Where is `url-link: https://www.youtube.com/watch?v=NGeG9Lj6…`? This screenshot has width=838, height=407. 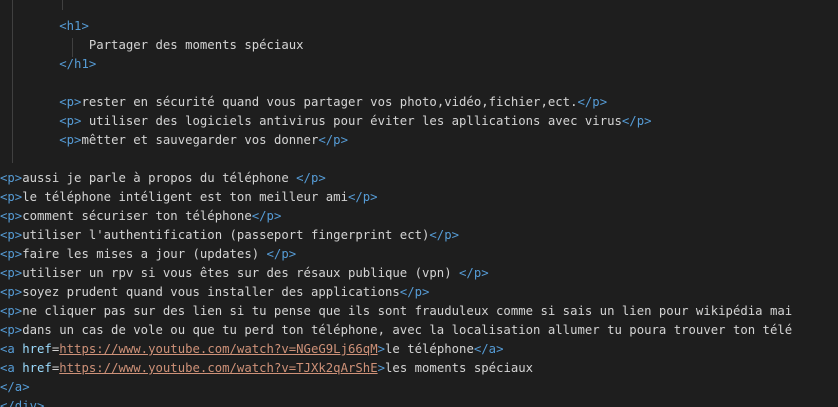
url-link: https://www.youtube.com/watch?v=NGeG9Lj6… is located at coordinates (218, 349).